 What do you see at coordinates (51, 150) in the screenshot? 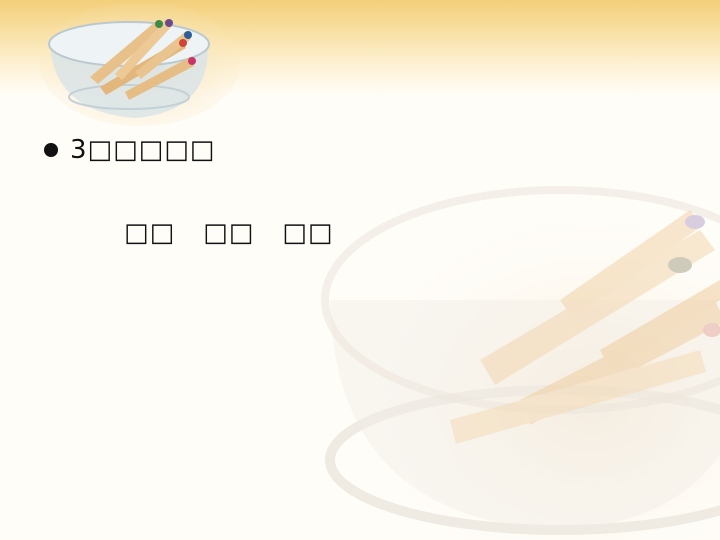
I see `bullet-dot-icon` at bounding box center [51, 150].